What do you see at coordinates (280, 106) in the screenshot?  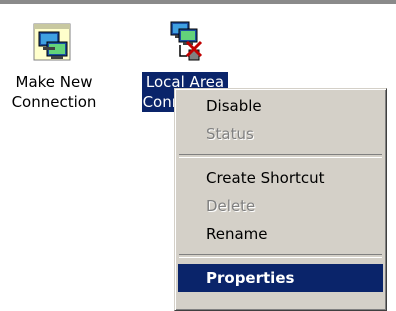 I see `menu-item-disable: Disable` at bounding box center [280, 106].